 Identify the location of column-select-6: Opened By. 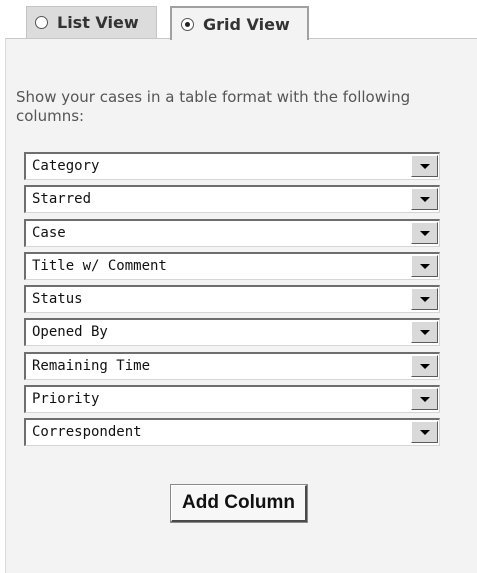
(232, 332).